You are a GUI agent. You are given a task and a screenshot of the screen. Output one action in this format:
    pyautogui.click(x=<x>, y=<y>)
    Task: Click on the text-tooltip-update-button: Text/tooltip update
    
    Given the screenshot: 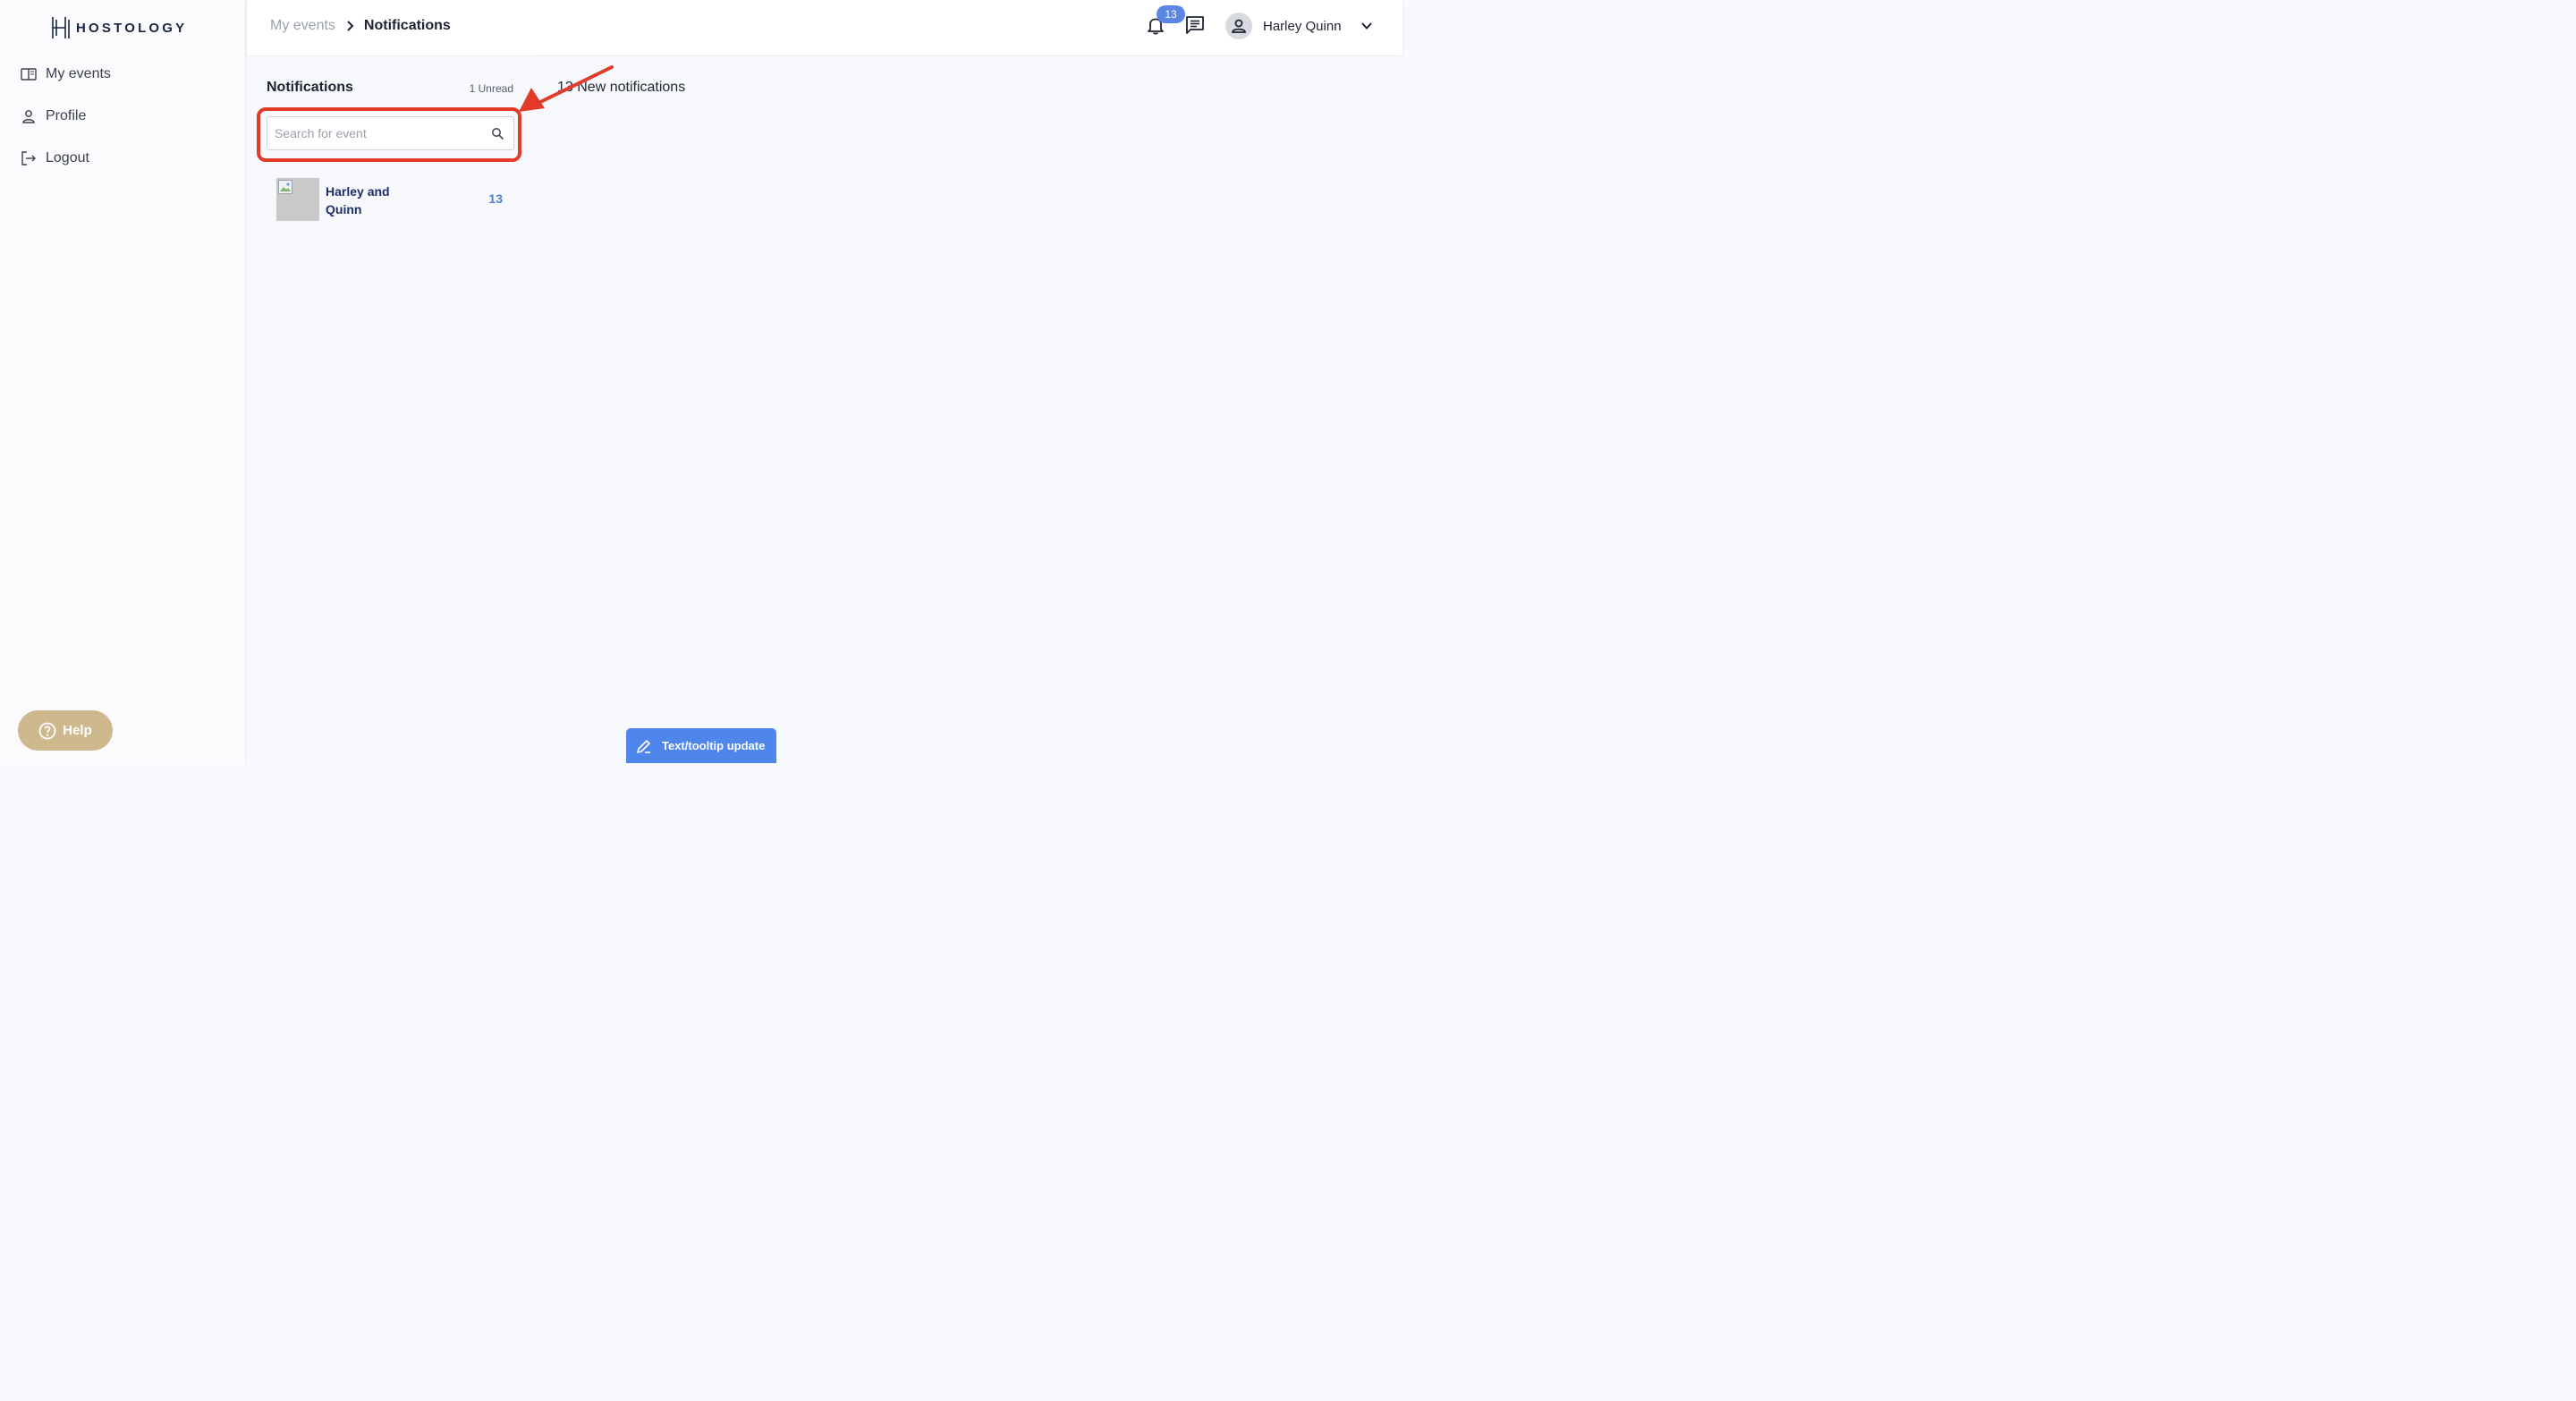 What is the action you would take?
    pyautogui.click(x=701, y=745)
    